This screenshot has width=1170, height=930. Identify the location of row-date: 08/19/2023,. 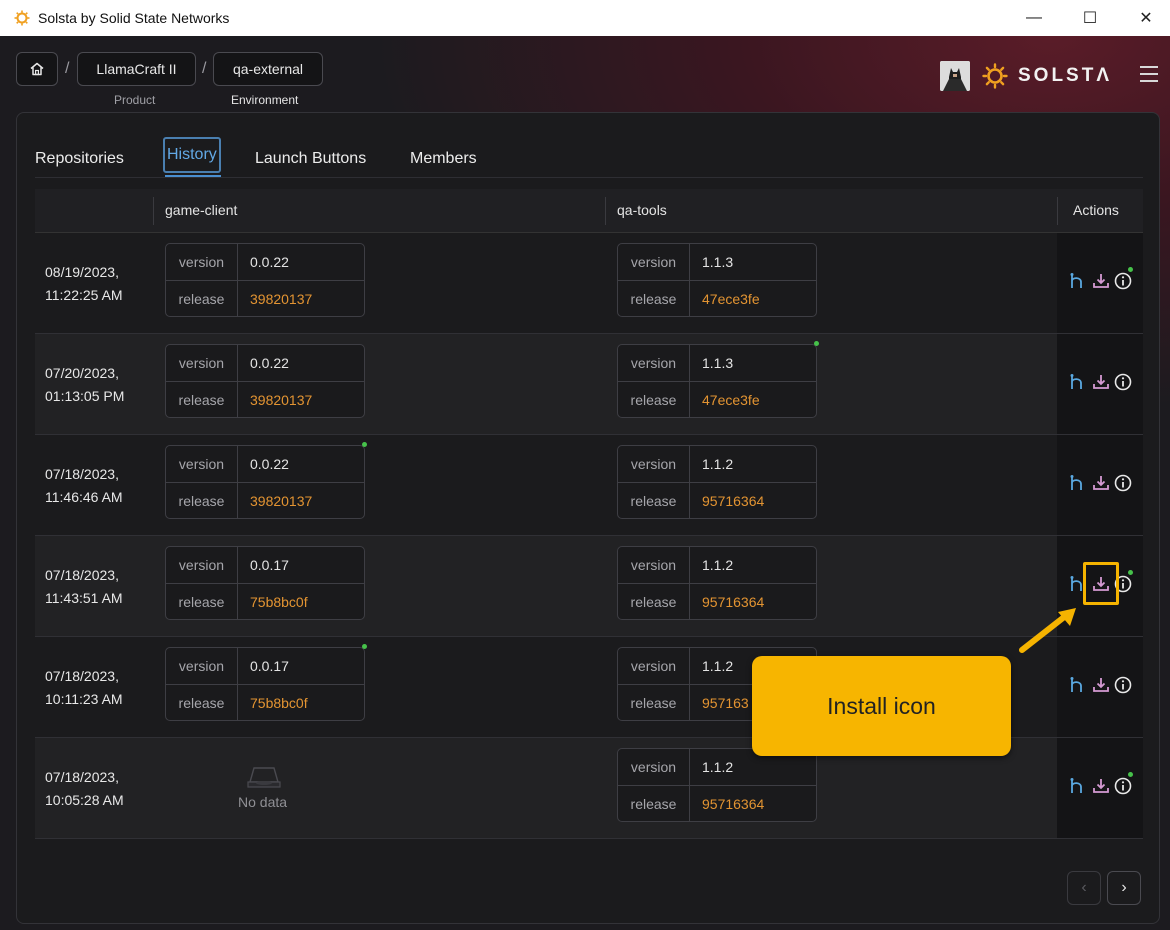
(82, 272).